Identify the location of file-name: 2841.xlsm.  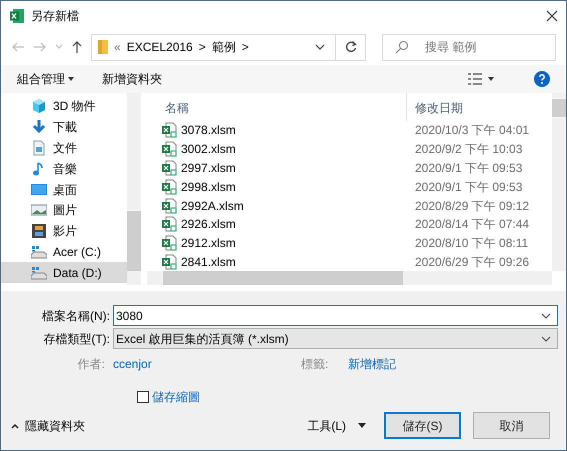
(208, 261).